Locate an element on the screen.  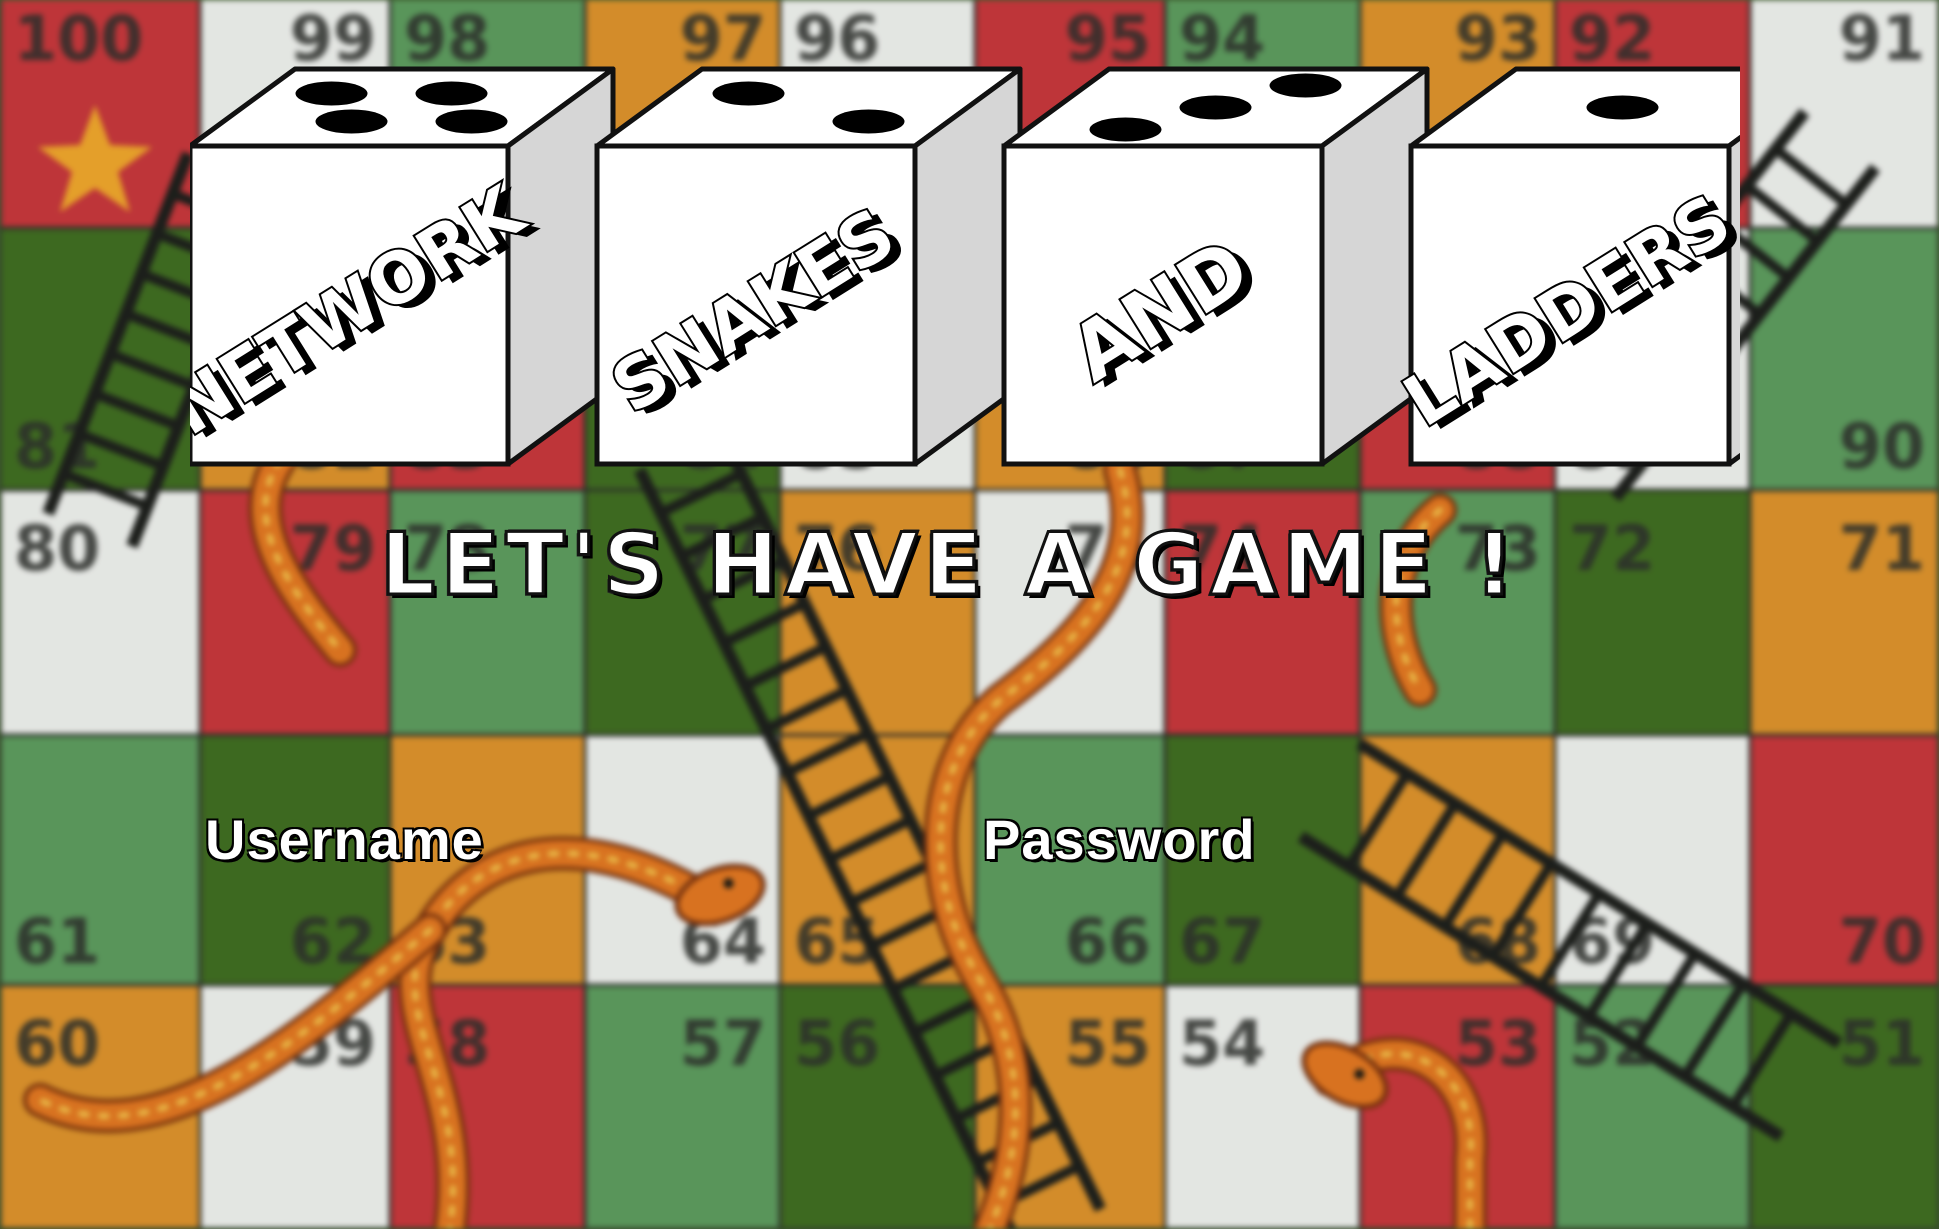
board-cell-number: 67 is located at coordinates (1222, 941).